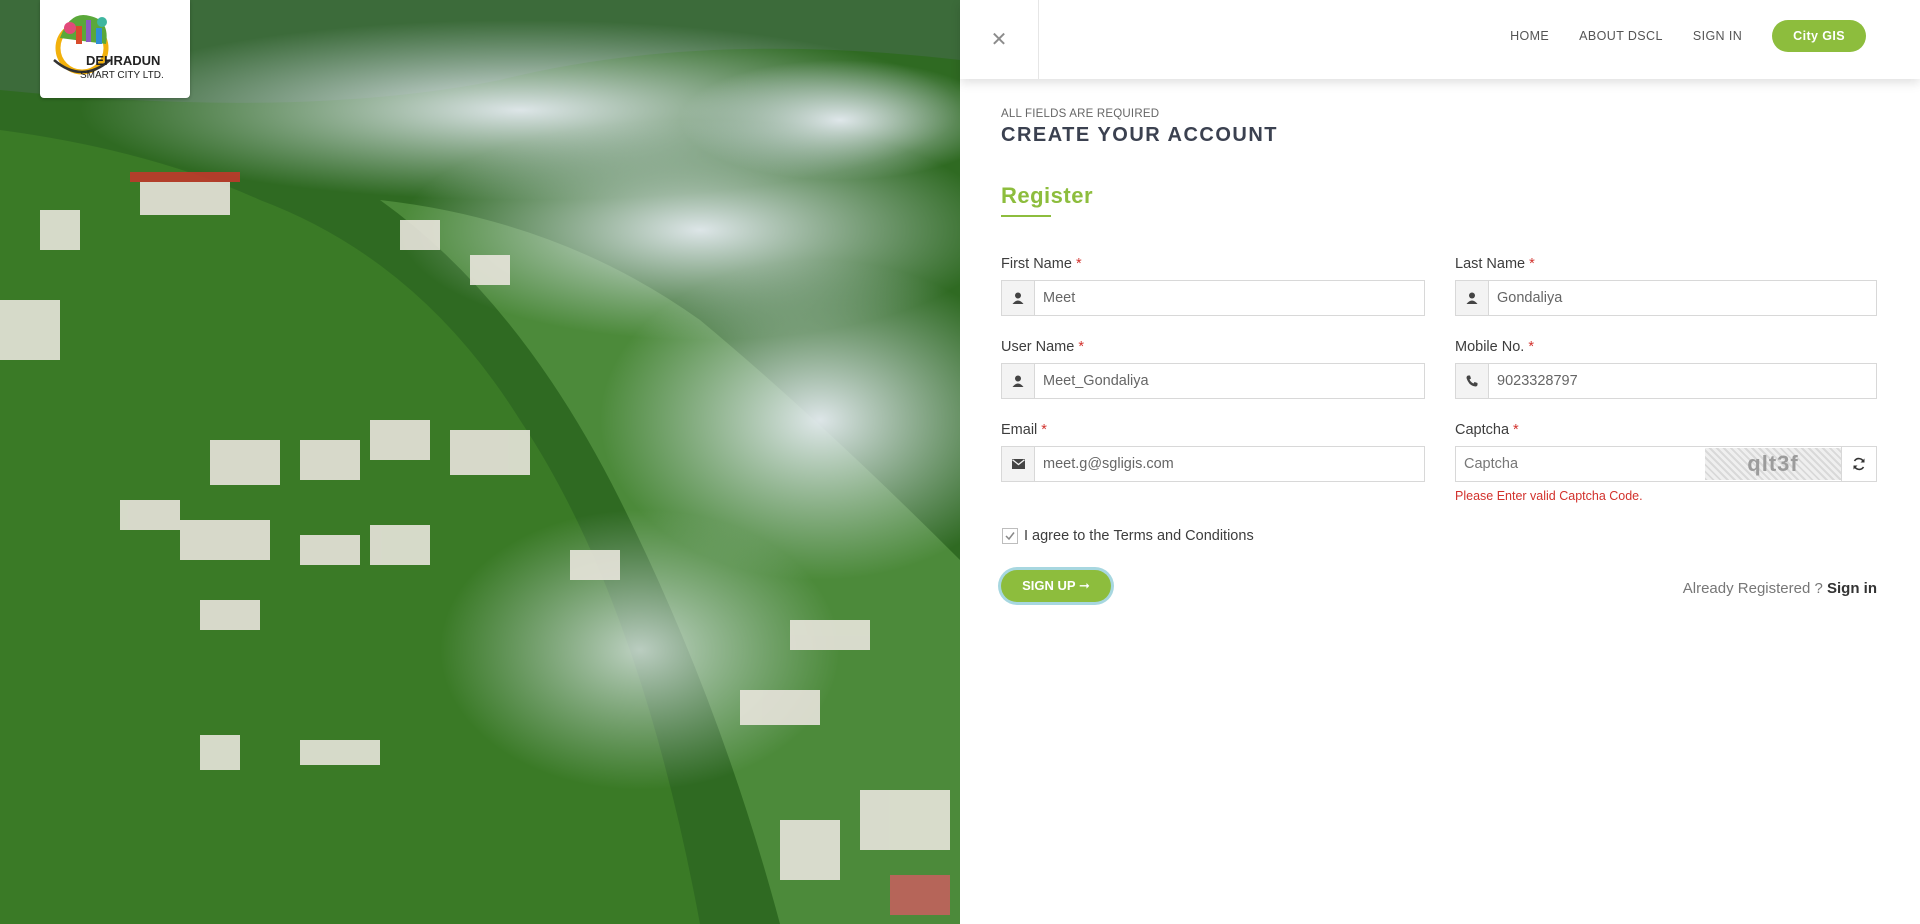 This screenshot has width=1920, height=924. I want to click on phone-icon, so click(1472, 381).